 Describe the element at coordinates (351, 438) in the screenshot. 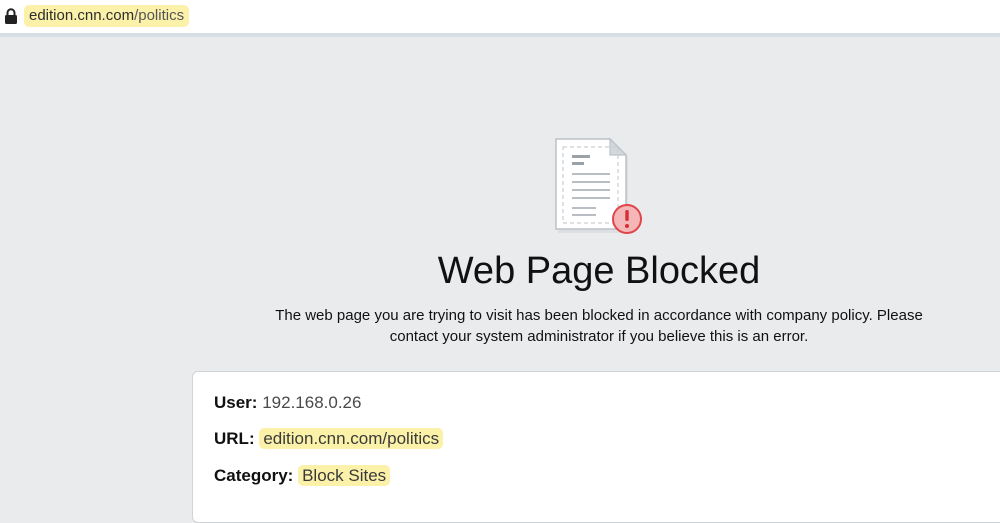

I see `url-value: edition.cnn.com/politics` at that location.